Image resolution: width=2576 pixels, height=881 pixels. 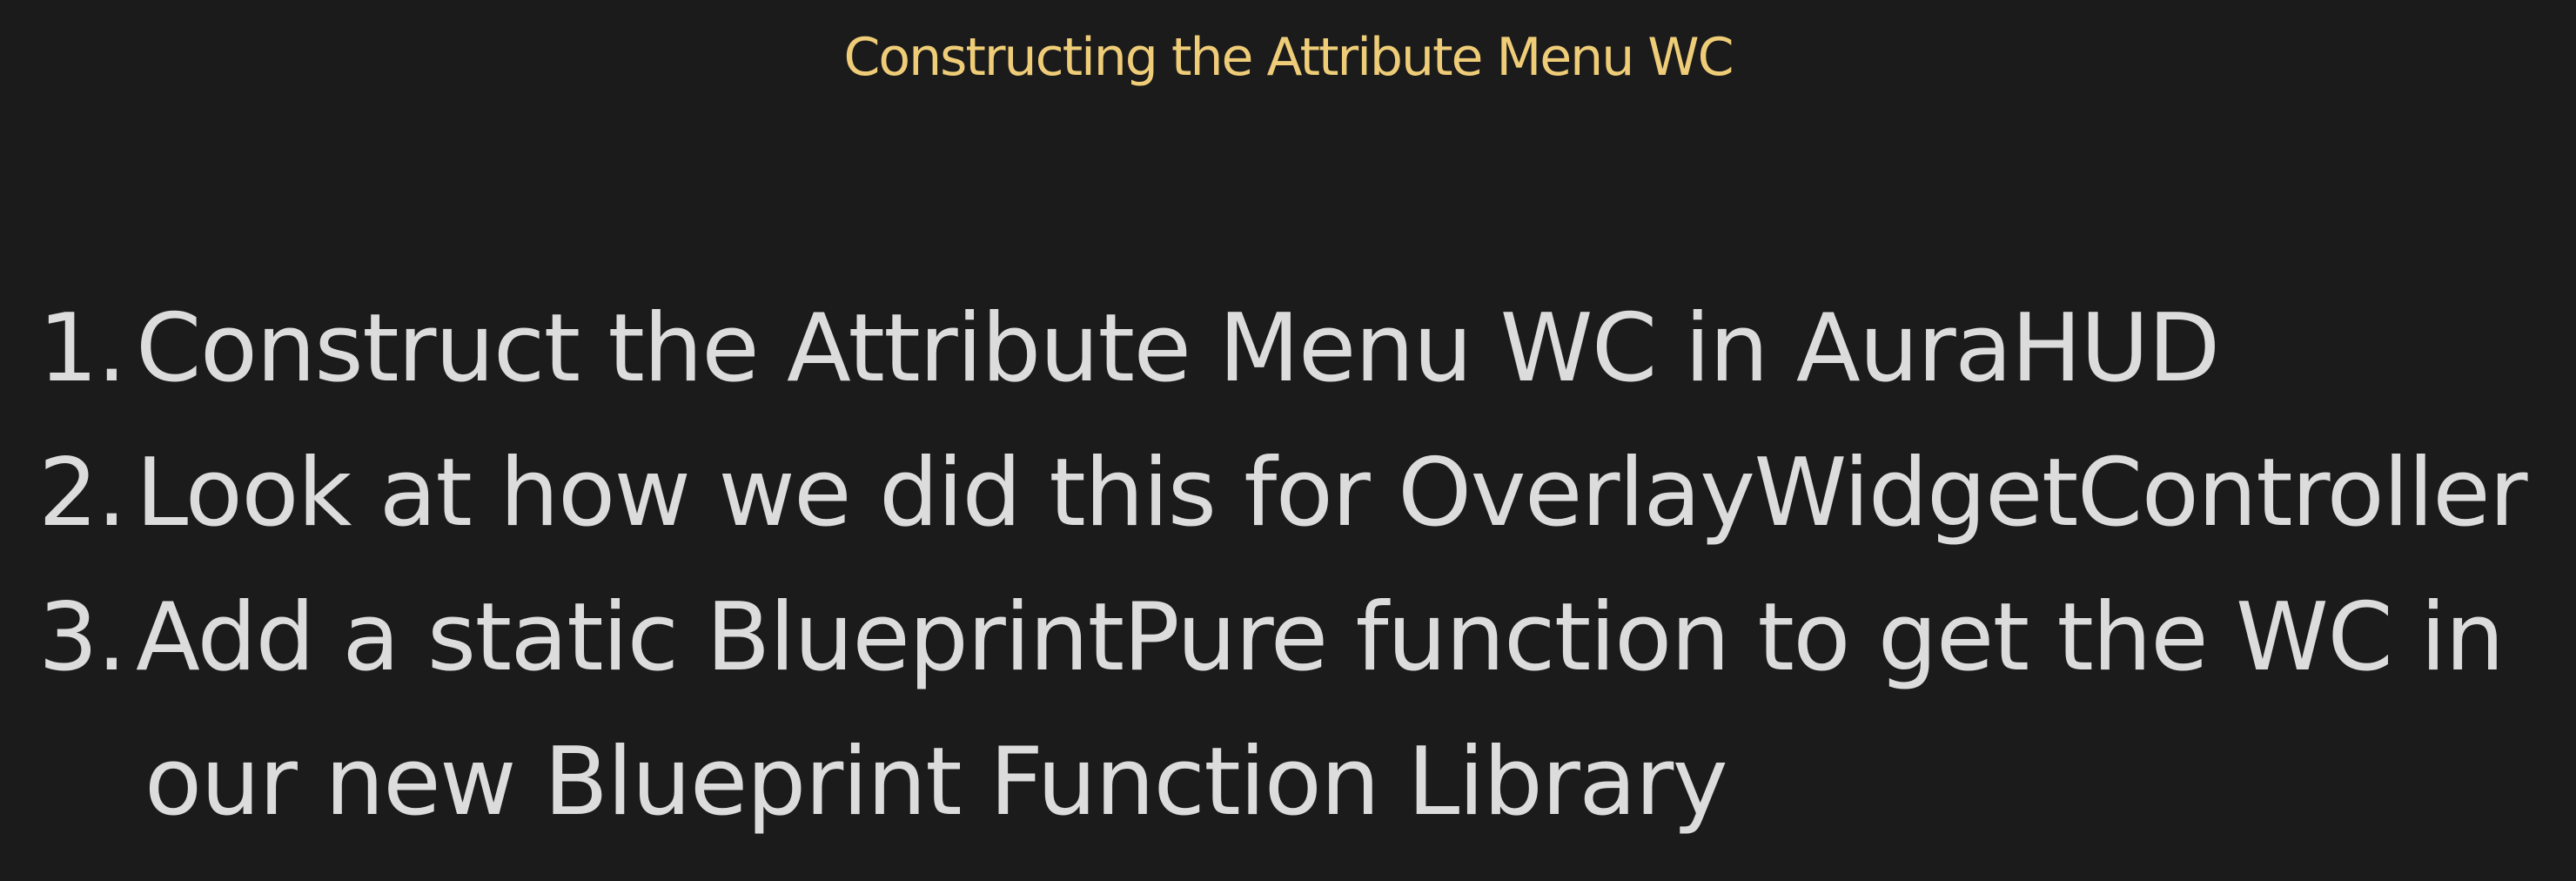 What do you see at coordinates (83, 637) in the screenshot?
I see `list-item-number: 3.` at bounding box center [83, 637].